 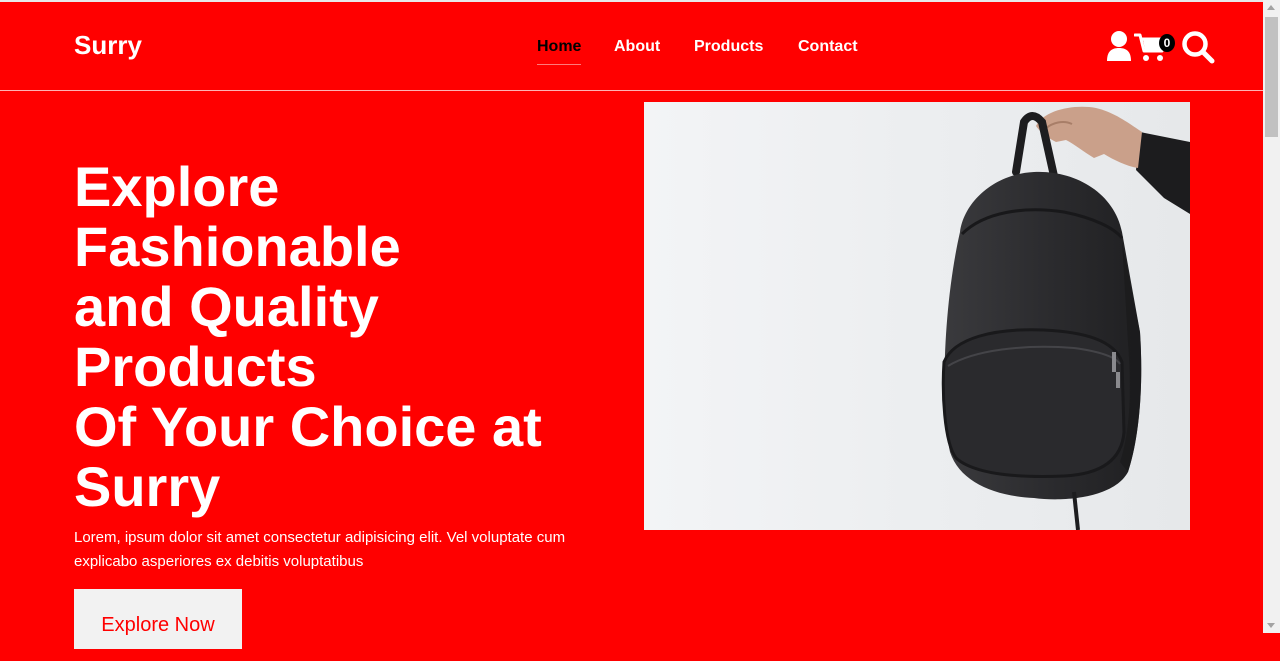 I want to click on nav-link-about: About, so click(x=637, y=47).